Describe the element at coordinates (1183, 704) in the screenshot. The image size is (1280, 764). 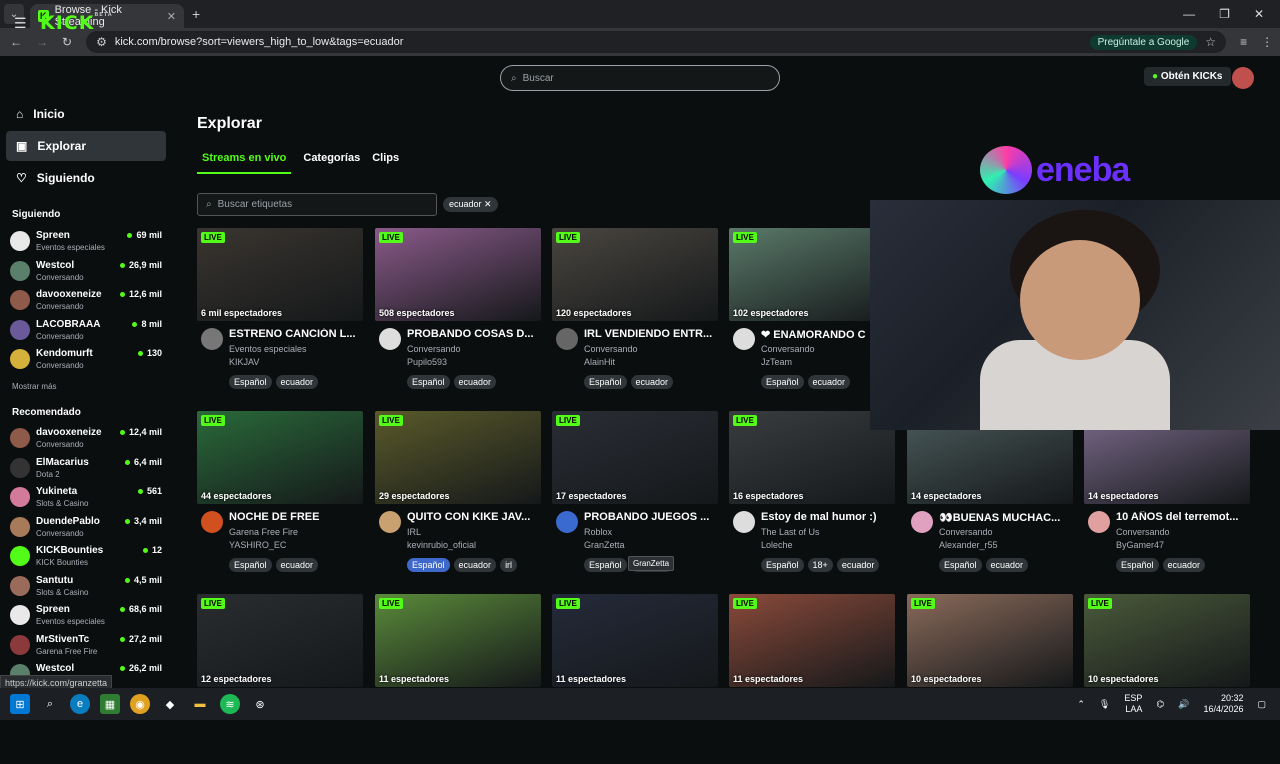
I see `volume-icon: 🔊` at that location.